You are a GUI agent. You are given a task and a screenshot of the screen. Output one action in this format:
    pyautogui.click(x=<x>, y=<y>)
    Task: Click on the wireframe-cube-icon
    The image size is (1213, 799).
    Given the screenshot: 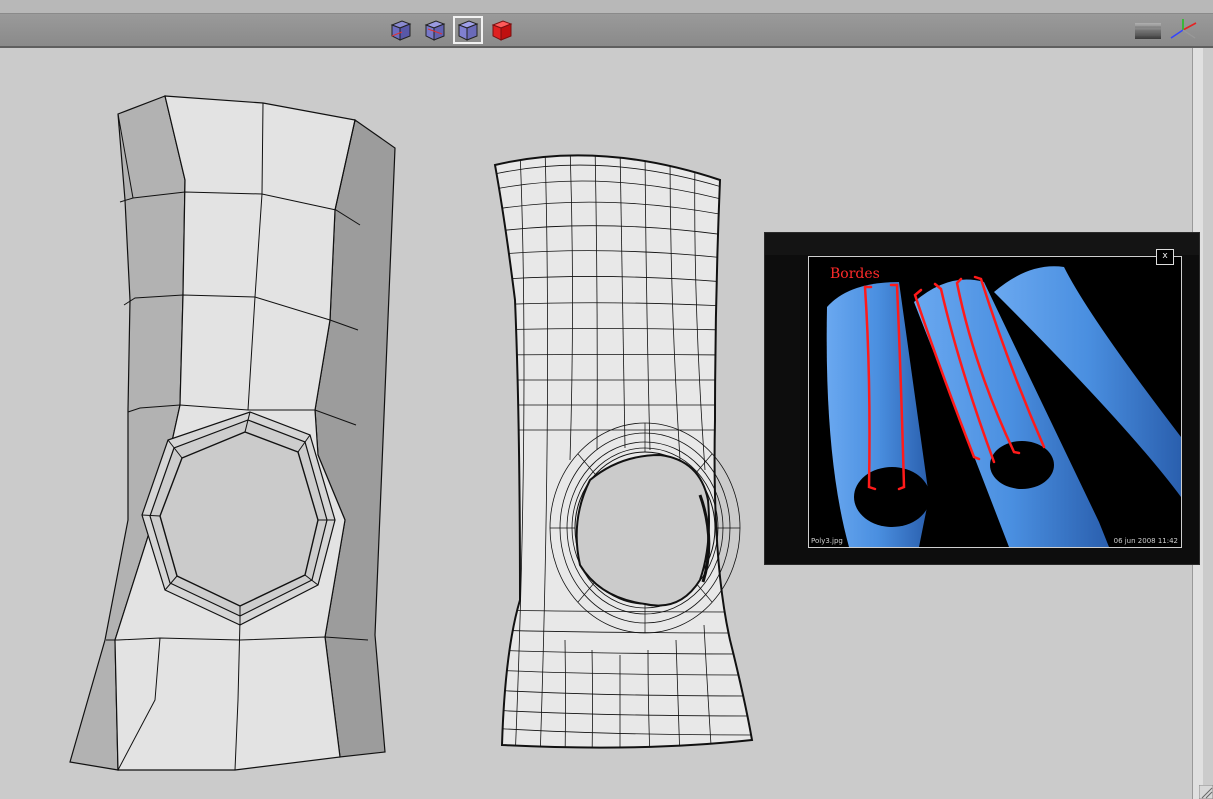 What is the action you would take?
    pyautogui.click(x=401, y=30)
    